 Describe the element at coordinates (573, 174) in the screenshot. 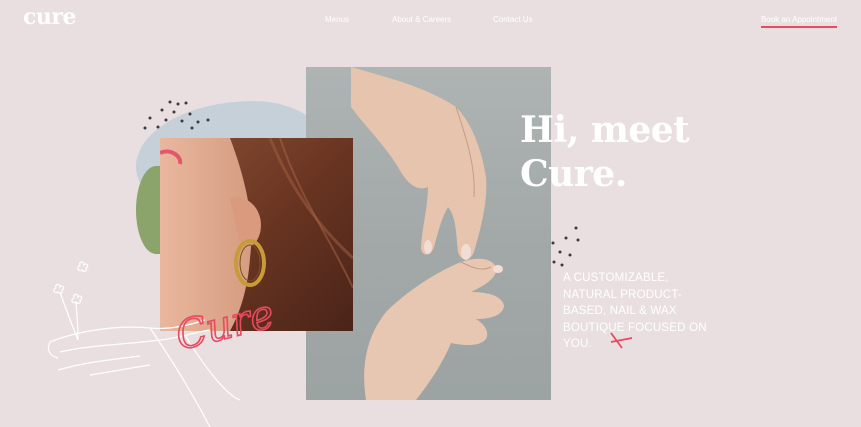

I see `hero-title-line2: Cure.` at that location.